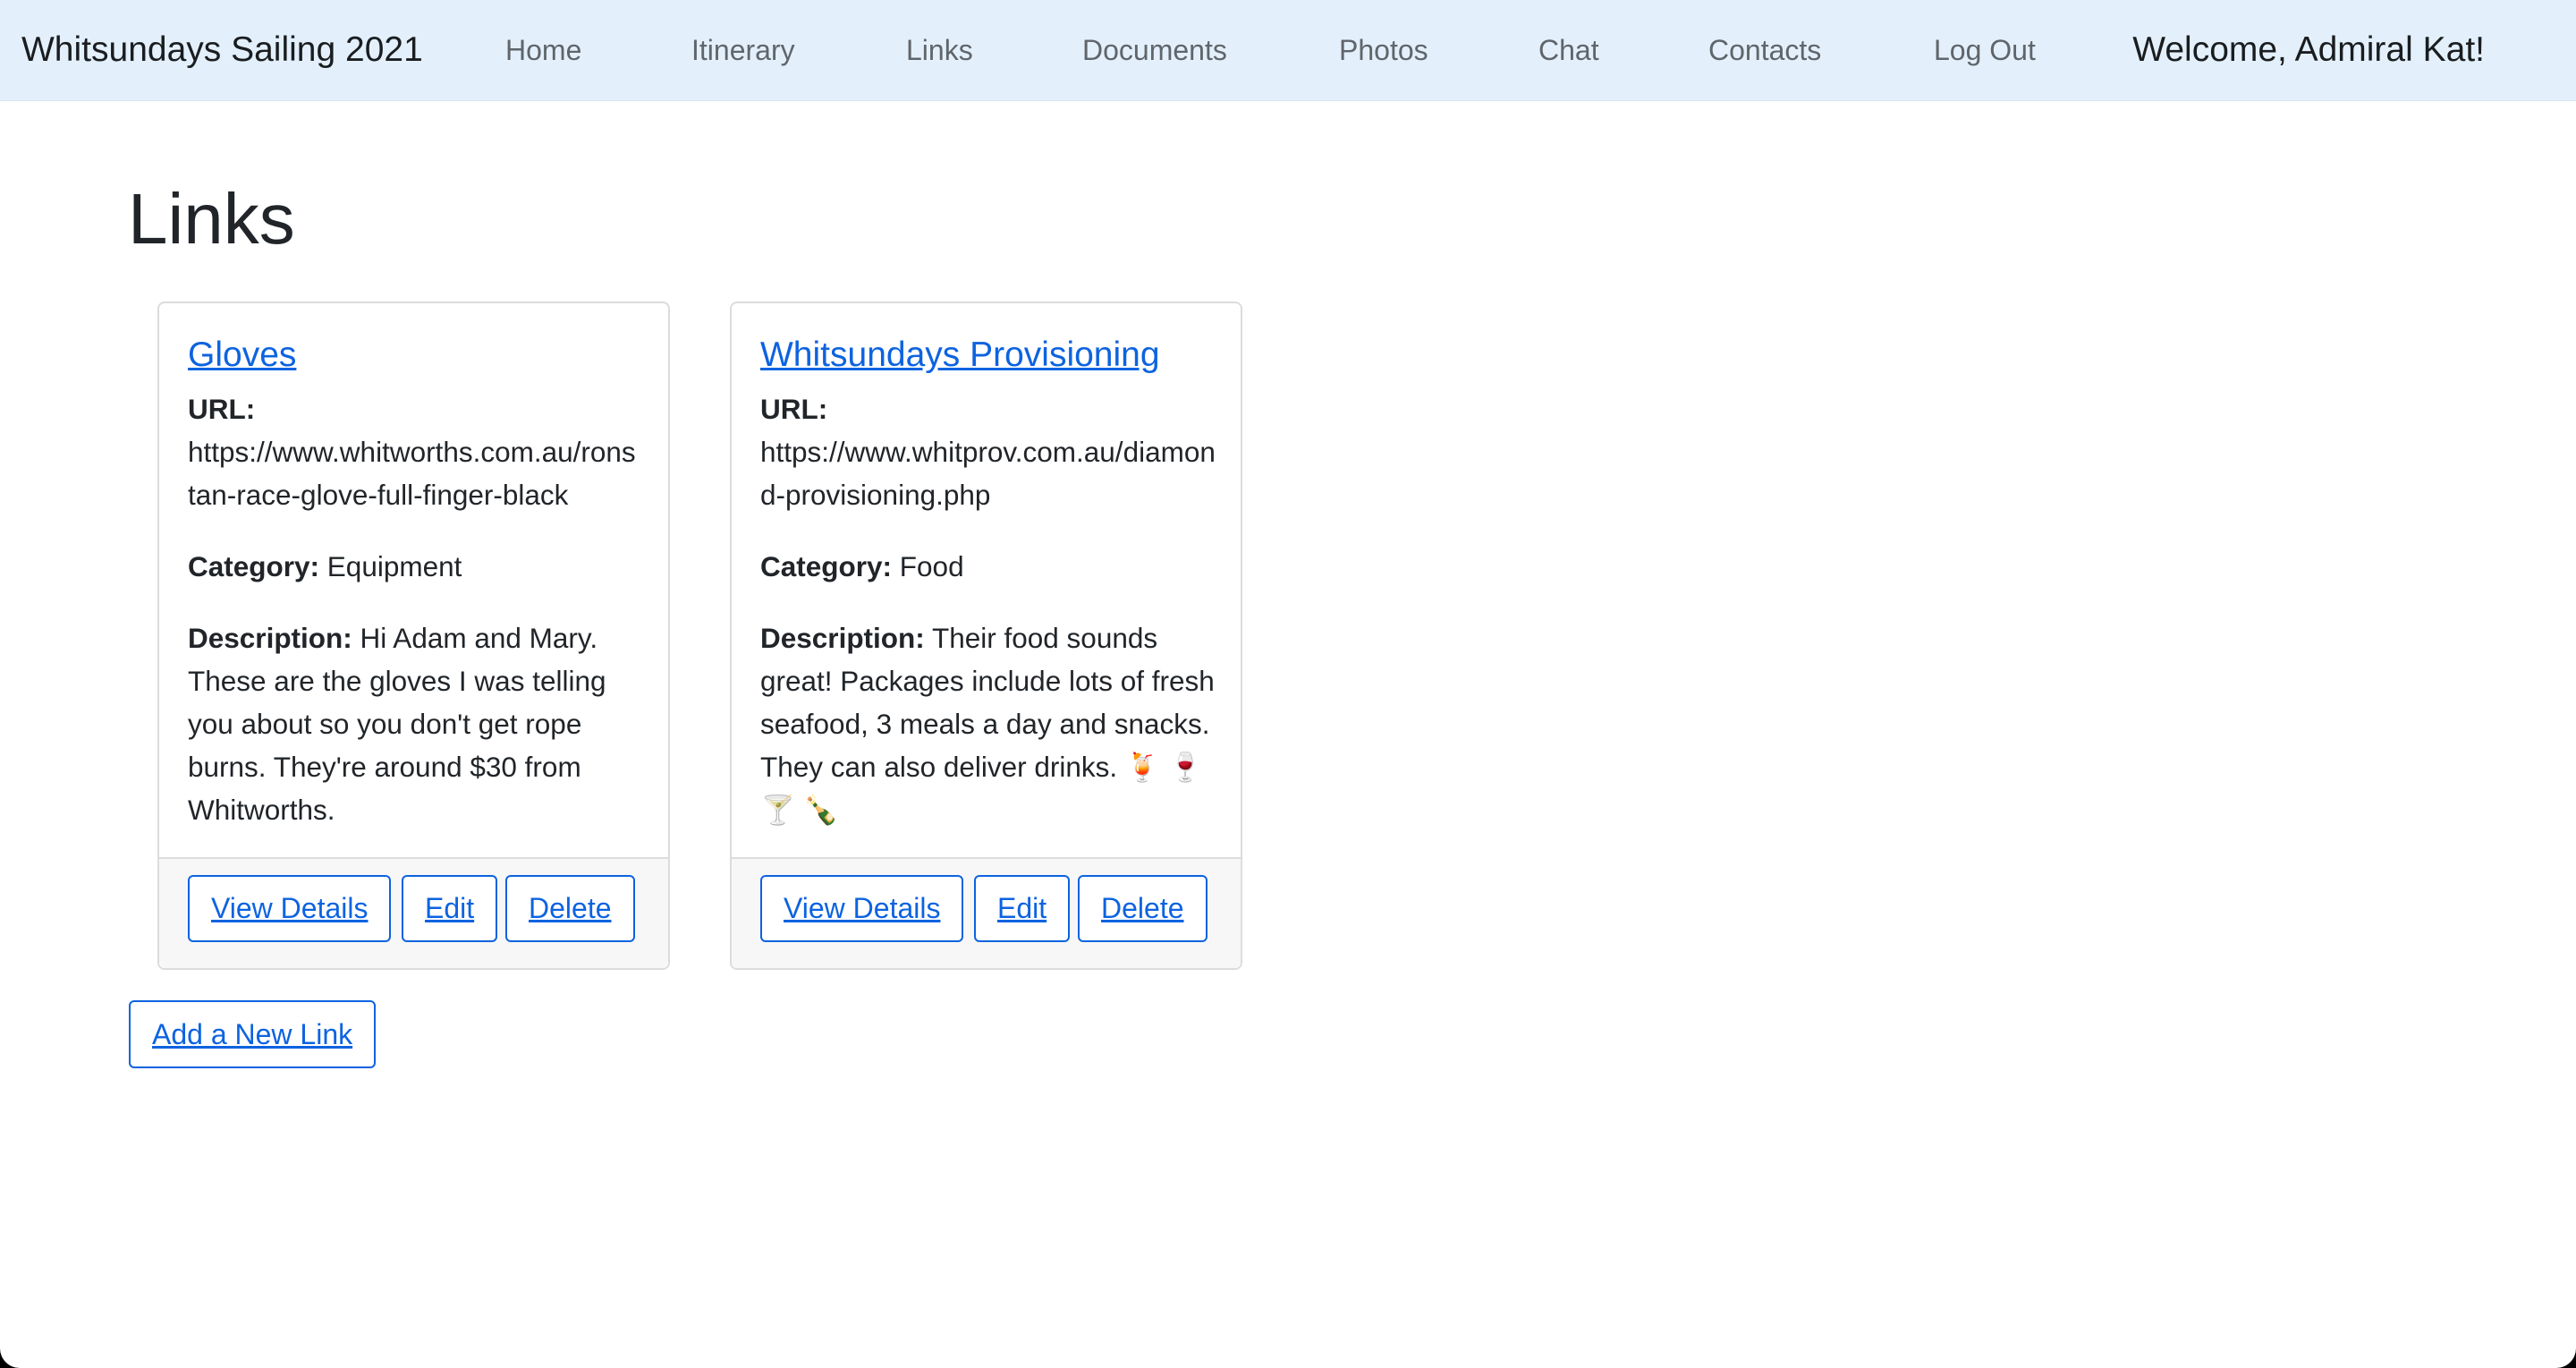  I want to click on link-title: Gloves, so click(415, 355).